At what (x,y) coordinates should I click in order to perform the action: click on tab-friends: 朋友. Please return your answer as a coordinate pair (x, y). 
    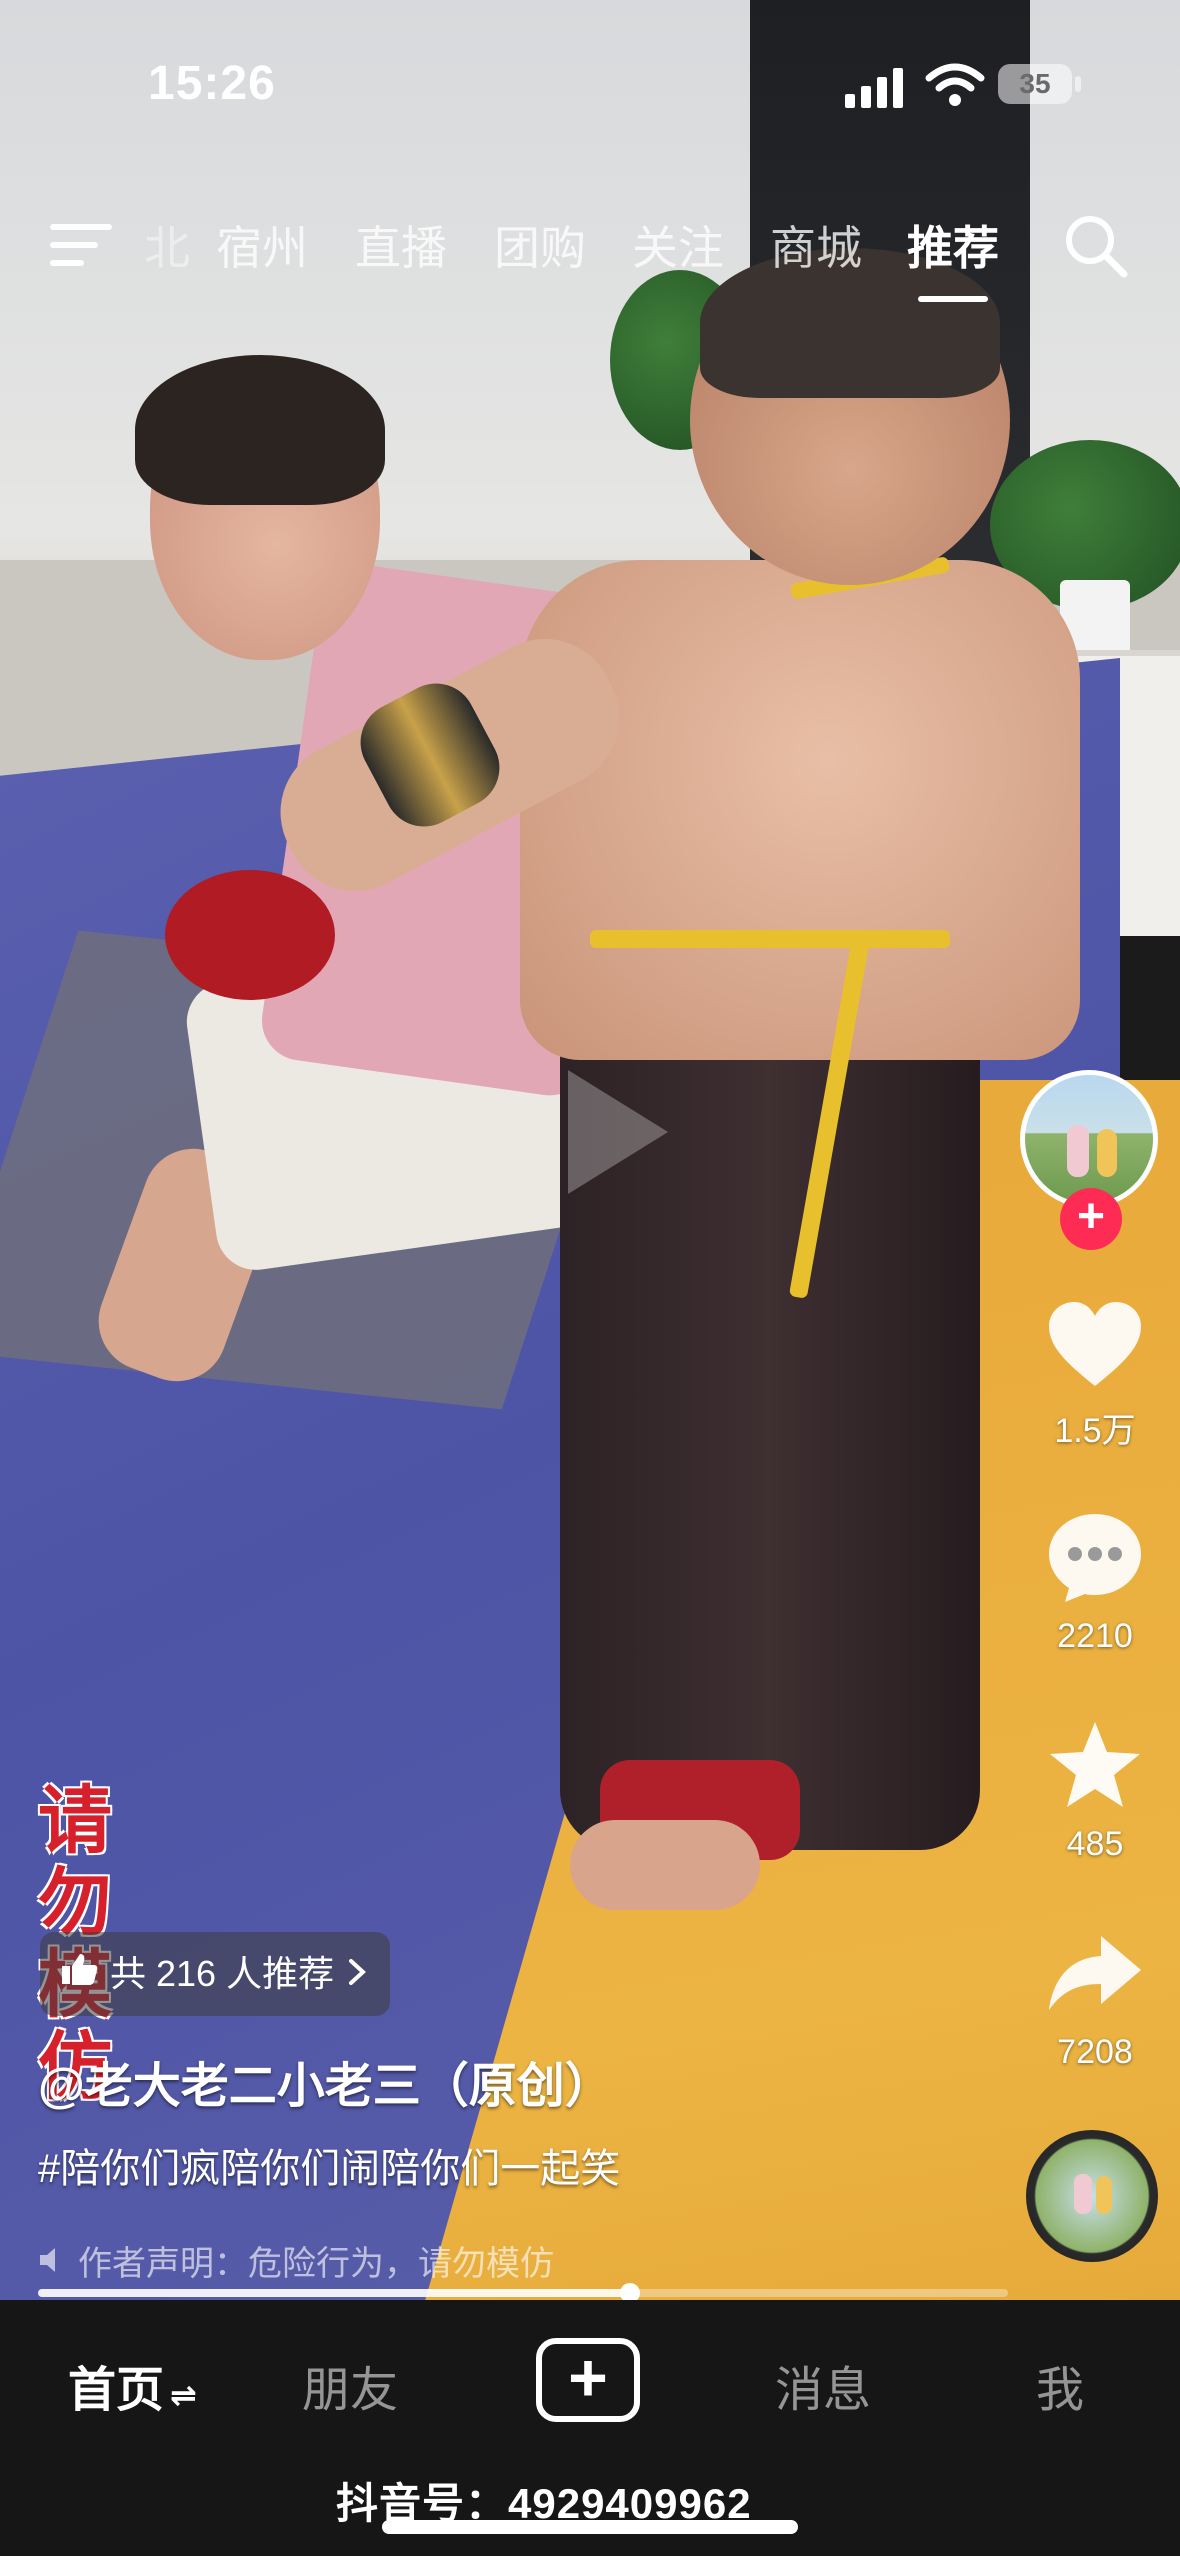
    Looking at the image, I should click on (350, 2385).